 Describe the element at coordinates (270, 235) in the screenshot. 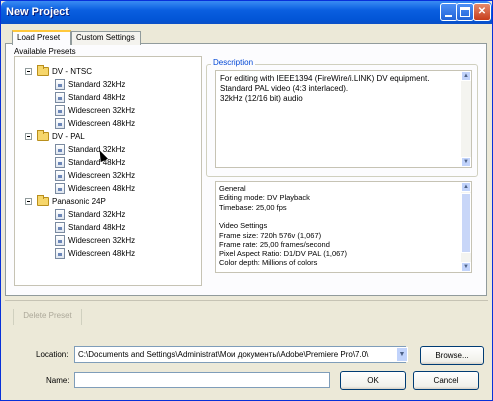

I see `summary-line: Frame size: 720h 576v (1,067)` at that location.